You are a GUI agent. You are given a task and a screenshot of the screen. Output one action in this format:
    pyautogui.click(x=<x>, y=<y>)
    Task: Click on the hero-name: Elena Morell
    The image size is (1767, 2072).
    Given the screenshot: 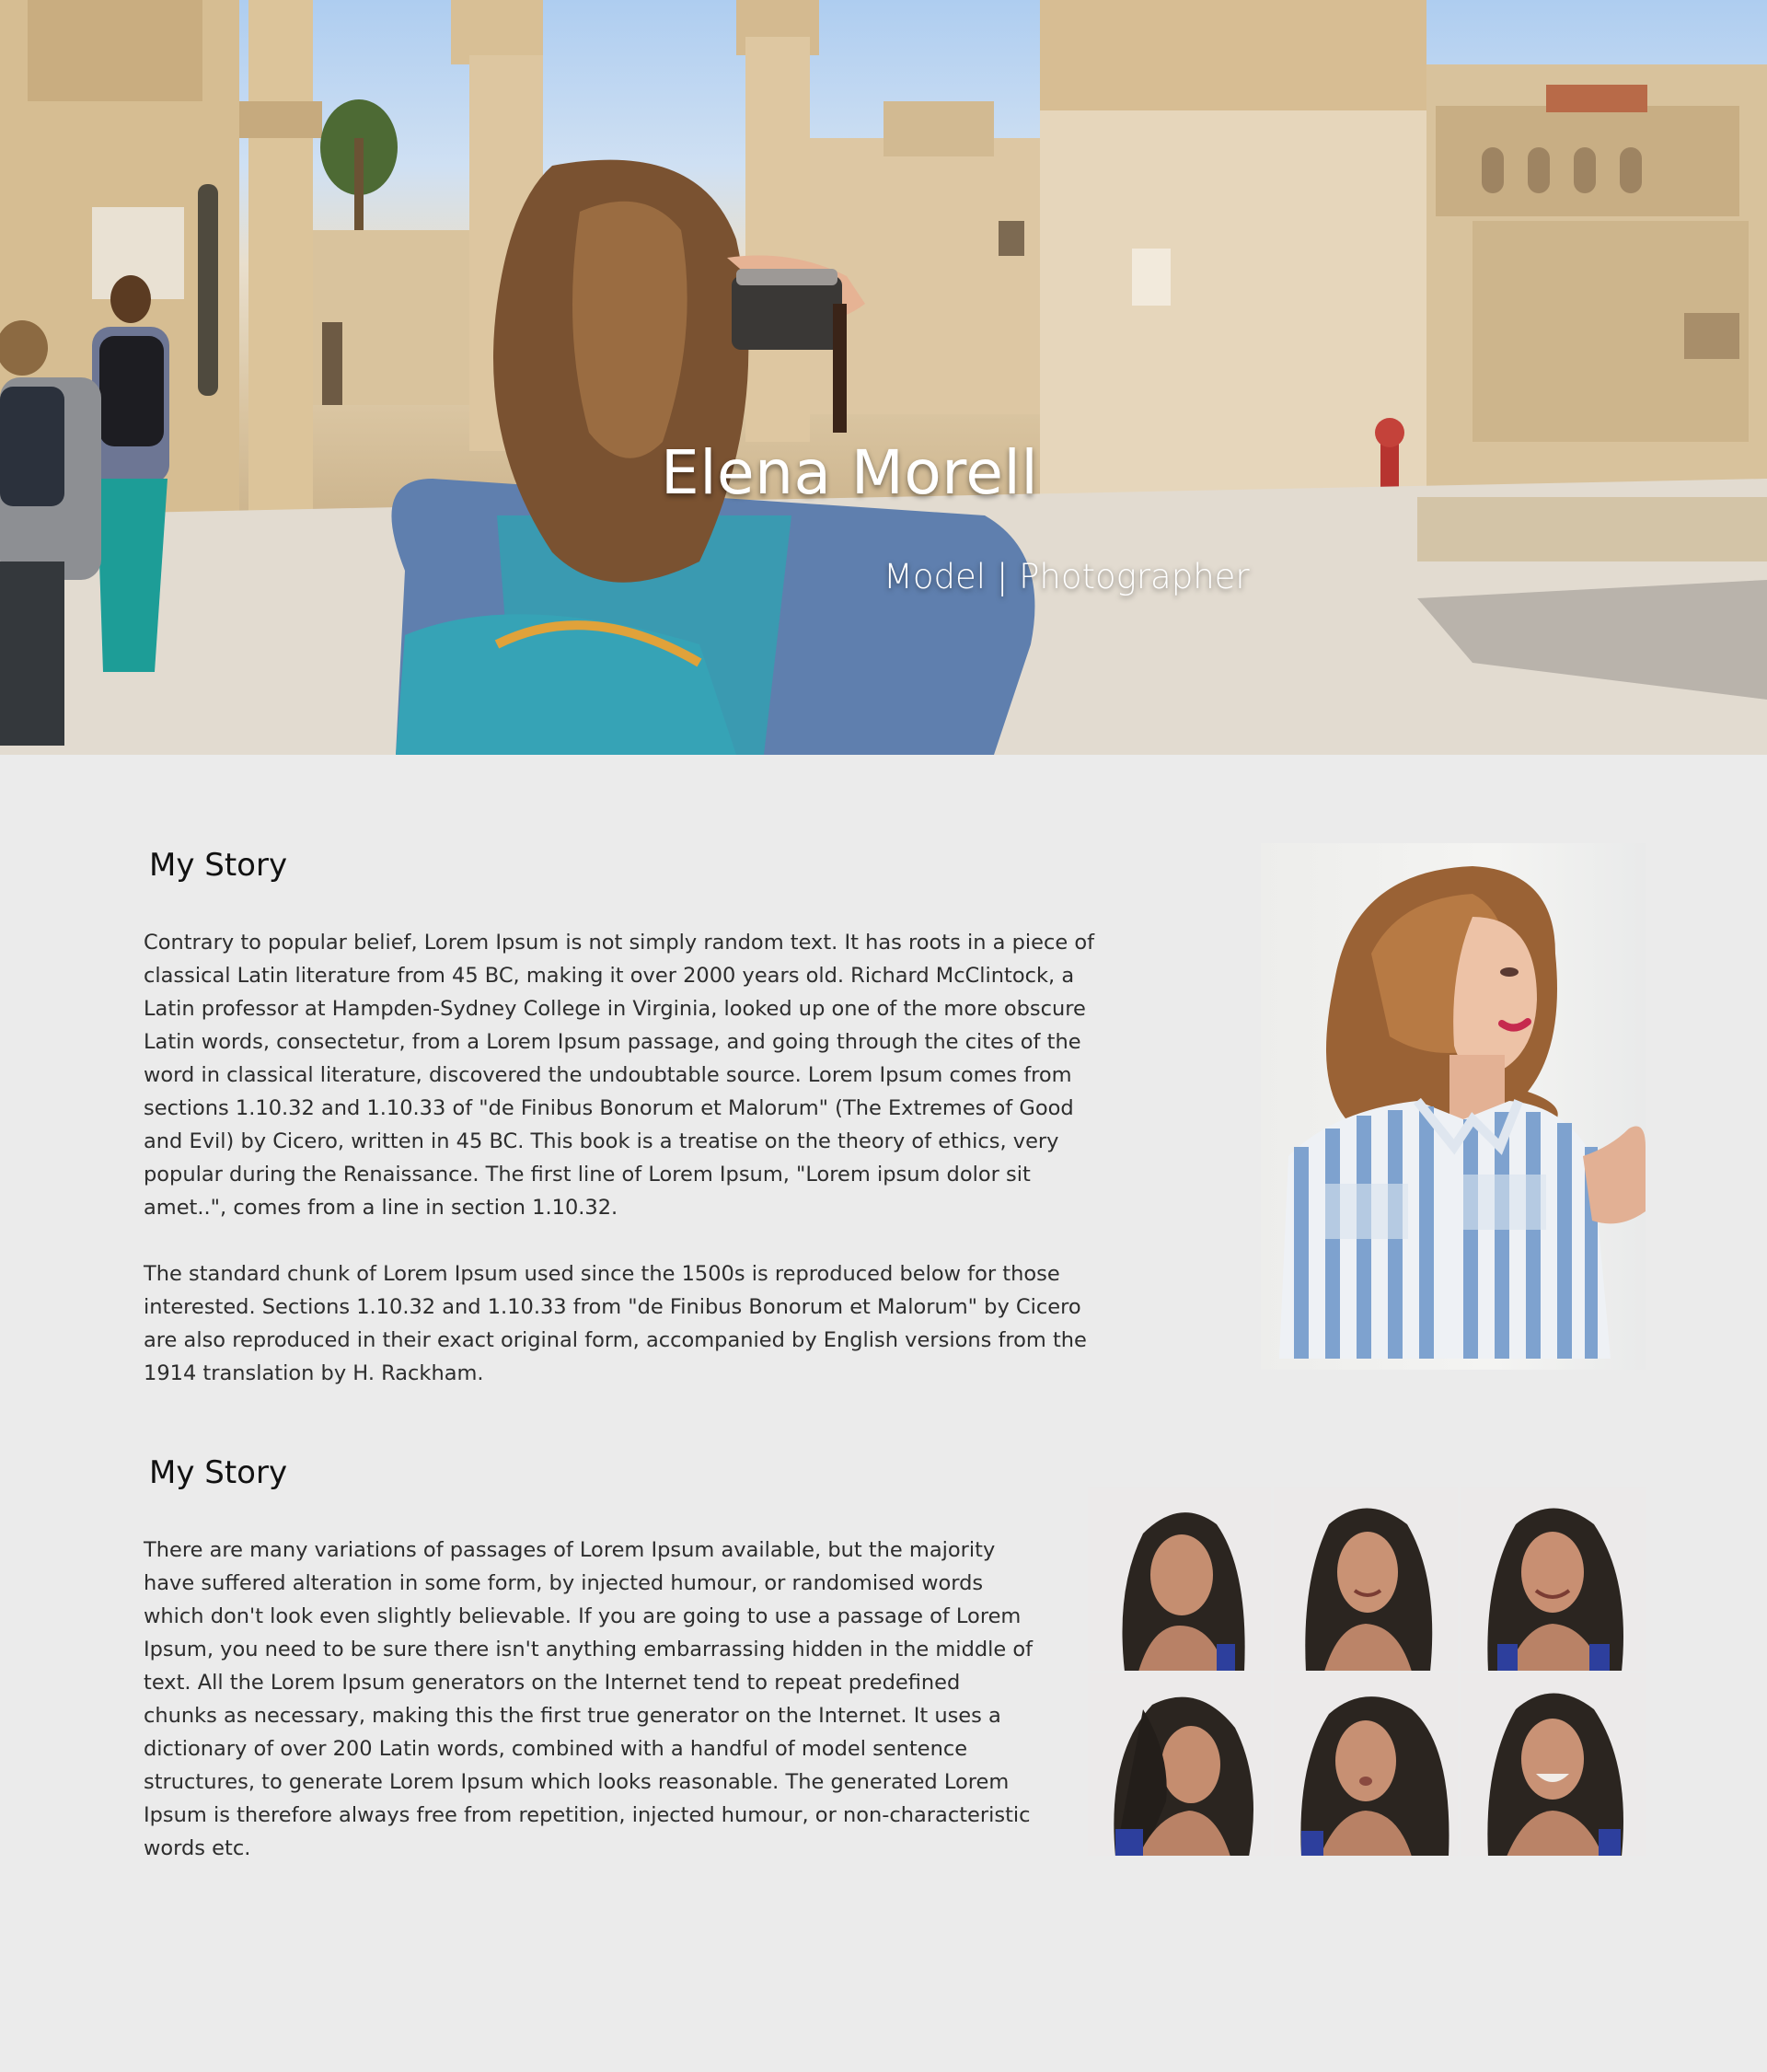 What is the action you would take?
    pyautogui.click(x=850, y=472)
    